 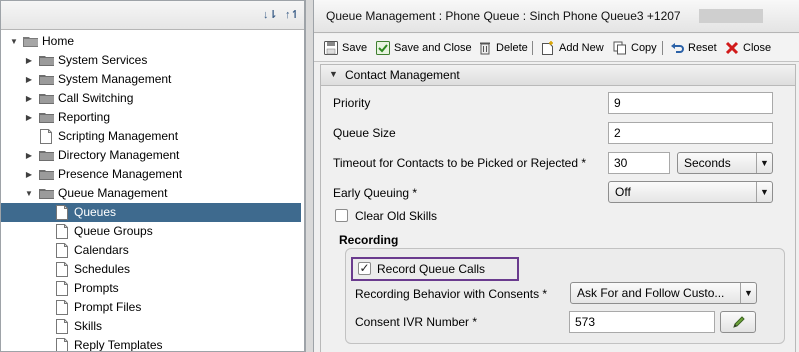 What do you see at coordinates (151, 60) in the screenshot?
I see `tree-item-system-services: ▶ System Services` at bounding box center [151, 60].